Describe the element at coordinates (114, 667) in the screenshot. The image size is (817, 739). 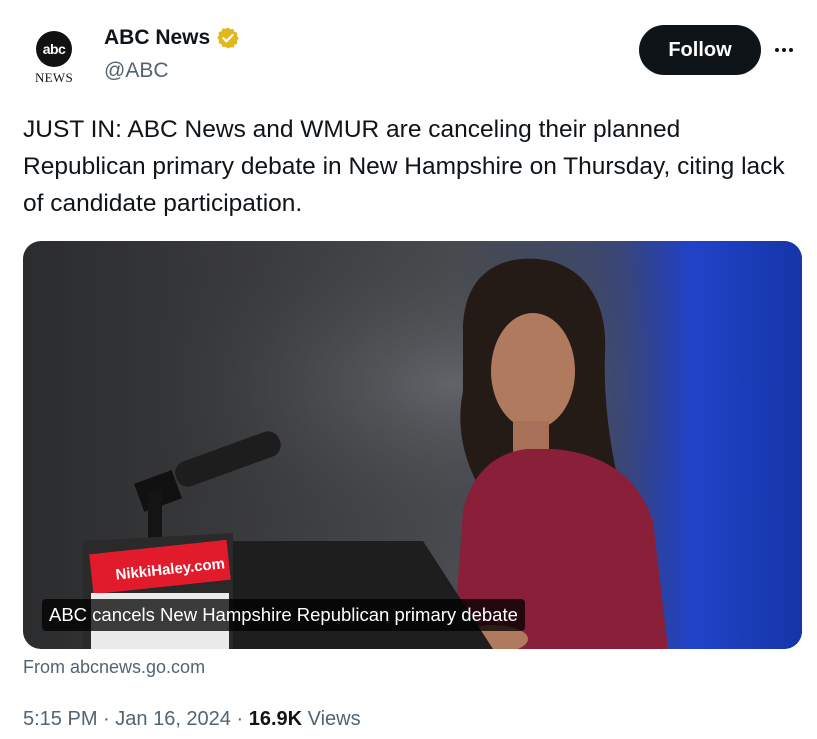
I see `card-source-link: From abcnews.go.com` at that location.